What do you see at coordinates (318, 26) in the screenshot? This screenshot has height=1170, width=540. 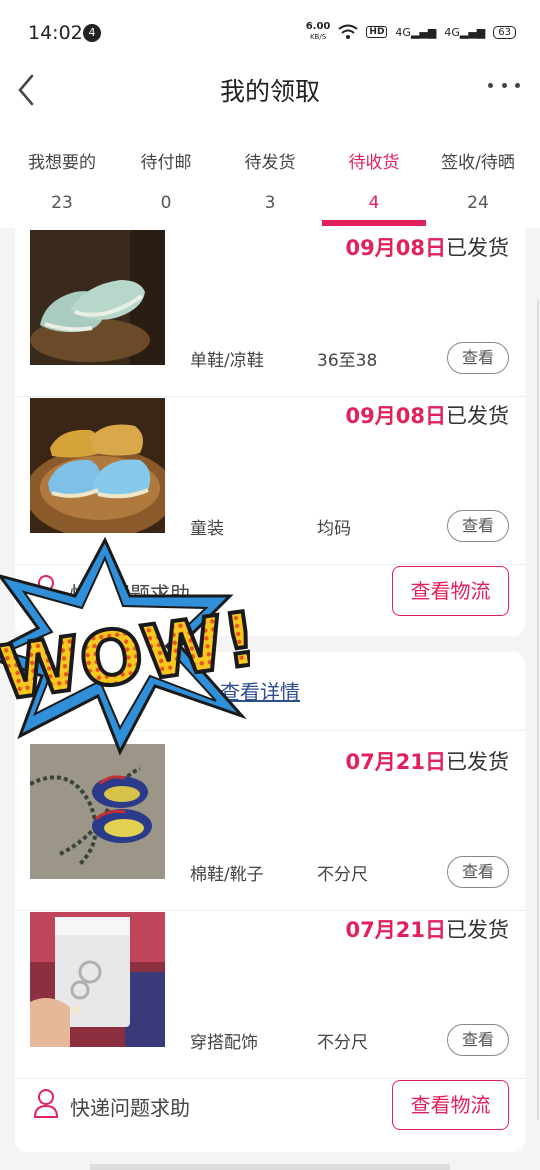 I see `speed-value: 6.00` at bounding box center [318, 26].